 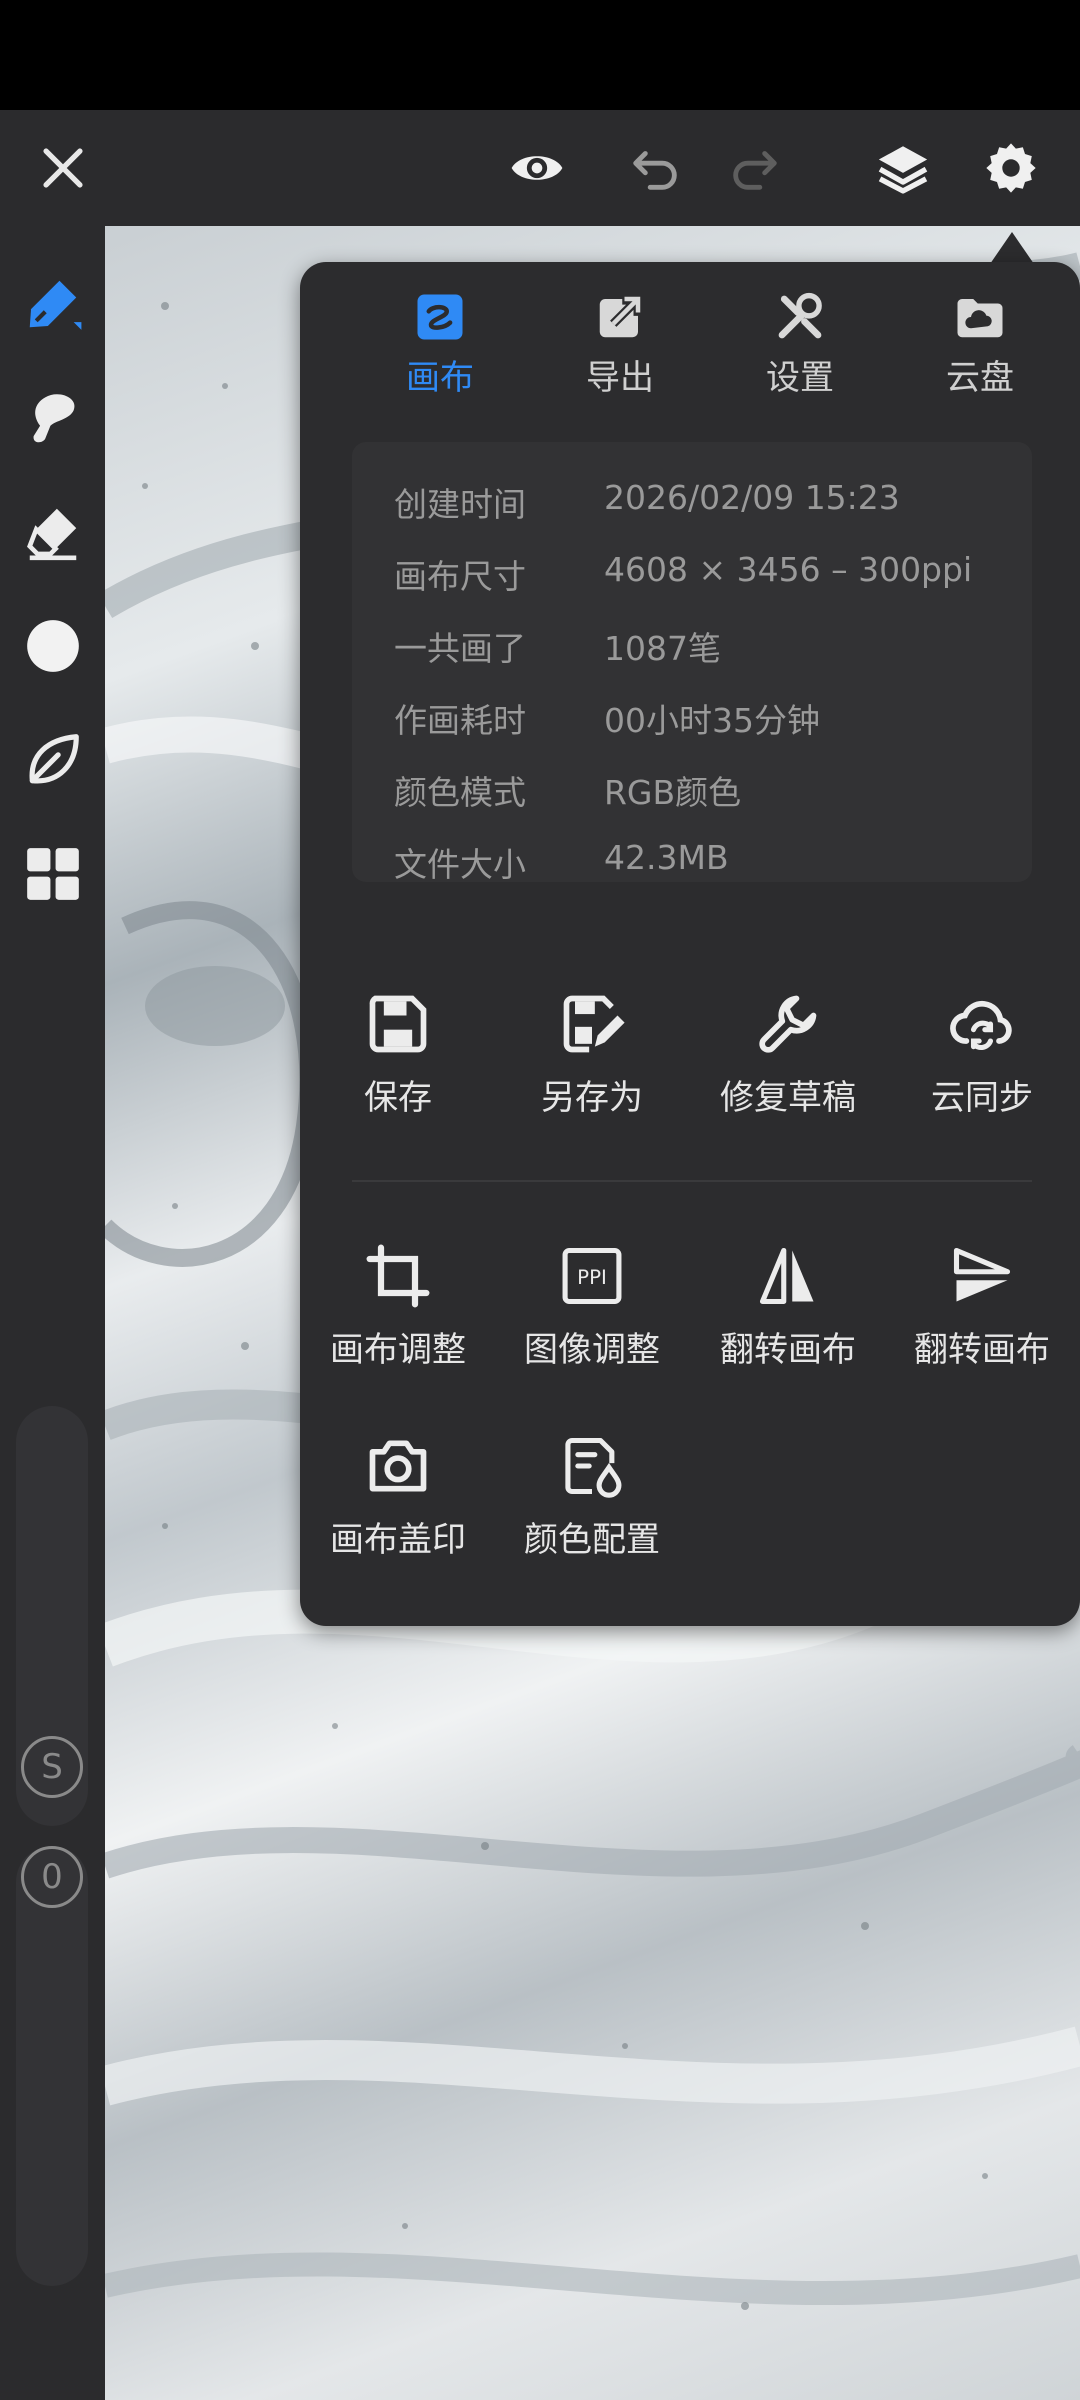 I want to click on ppi-icon: PPI, so click(x=592, y=1276).